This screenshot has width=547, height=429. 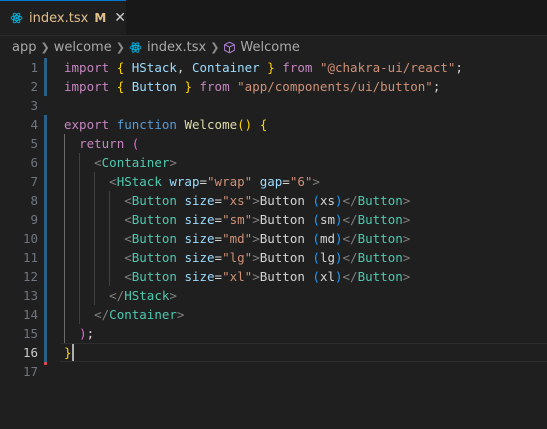 What do you see at coordinates (273, 295) in the screenshot?
I see `code-line: 13 </HStack>` at bounding box center [273, 295].